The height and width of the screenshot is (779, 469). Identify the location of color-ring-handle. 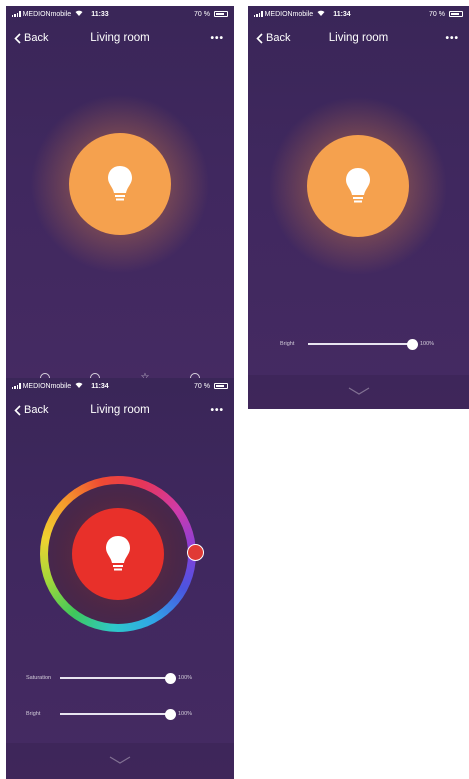
(195, 552).